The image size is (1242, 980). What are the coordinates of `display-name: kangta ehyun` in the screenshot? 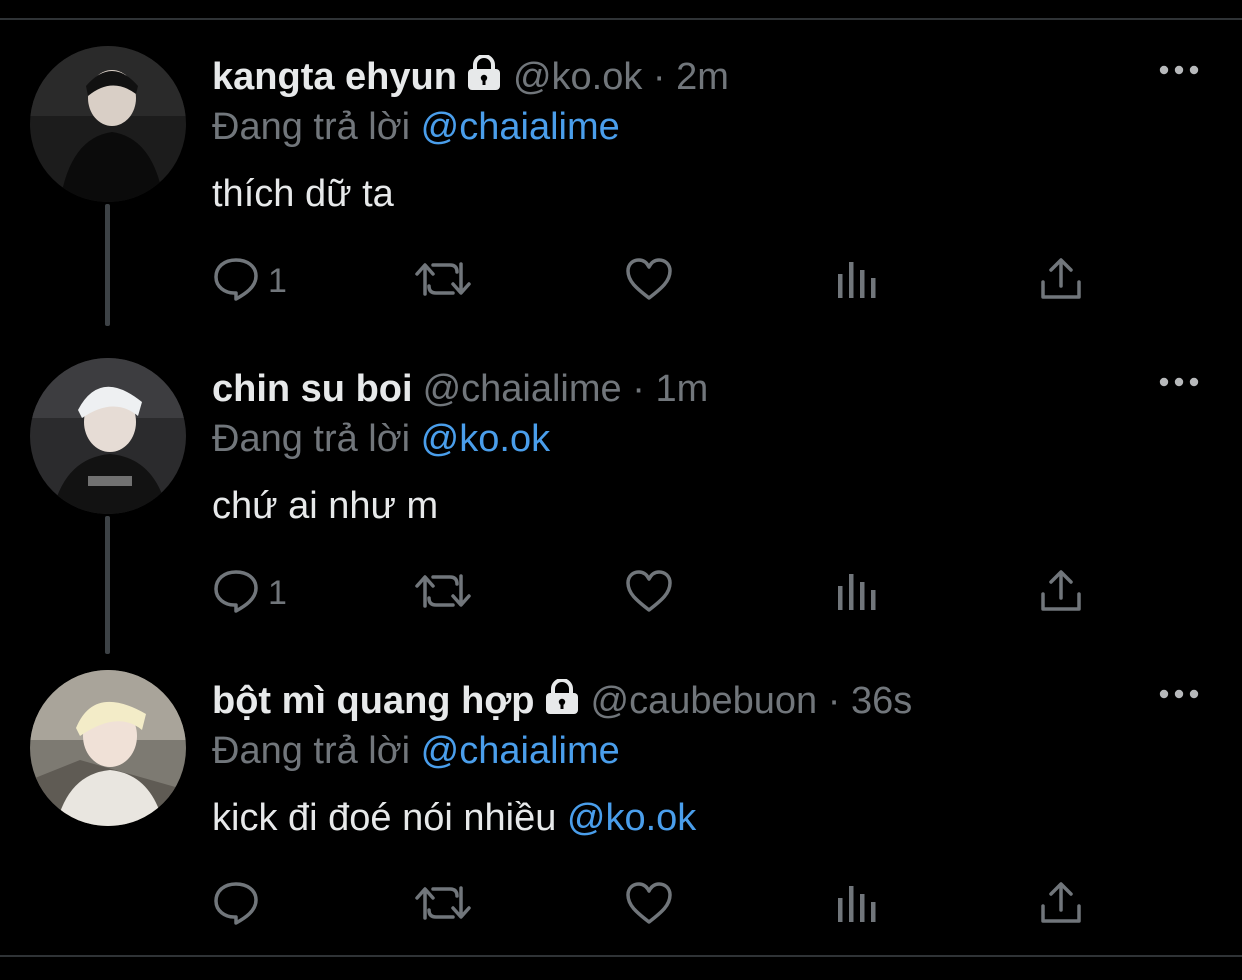 It's located at (334, 77).